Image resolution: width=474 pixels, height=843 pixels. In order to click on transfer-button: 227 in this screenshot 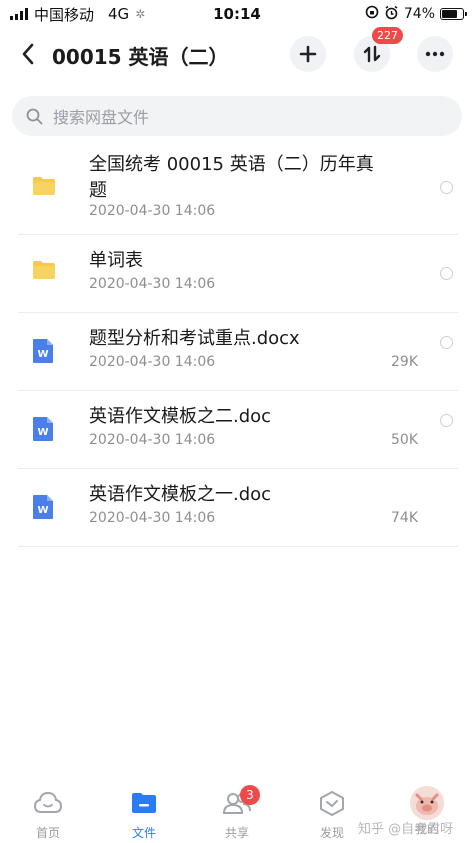, I will do `click(378, 49)`.